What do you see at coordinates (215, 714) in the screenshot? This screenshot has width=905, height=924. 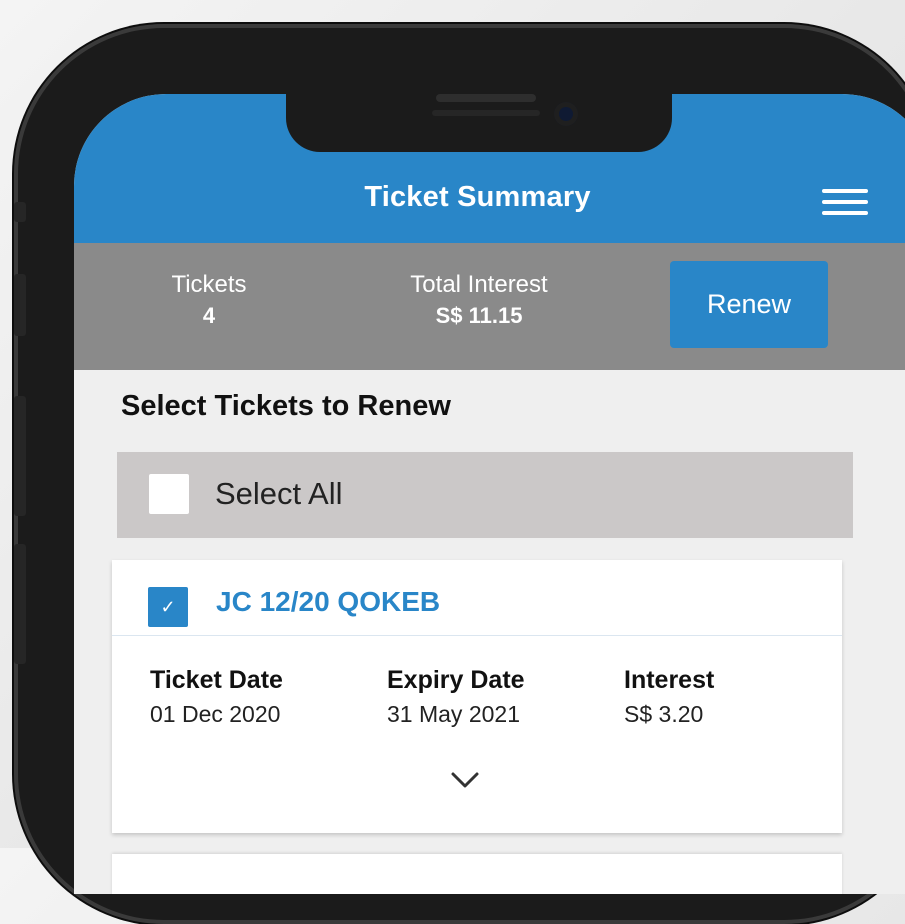 I see `ticket-date-value: 01 Dec 2020` at bounding box center [215, 714].